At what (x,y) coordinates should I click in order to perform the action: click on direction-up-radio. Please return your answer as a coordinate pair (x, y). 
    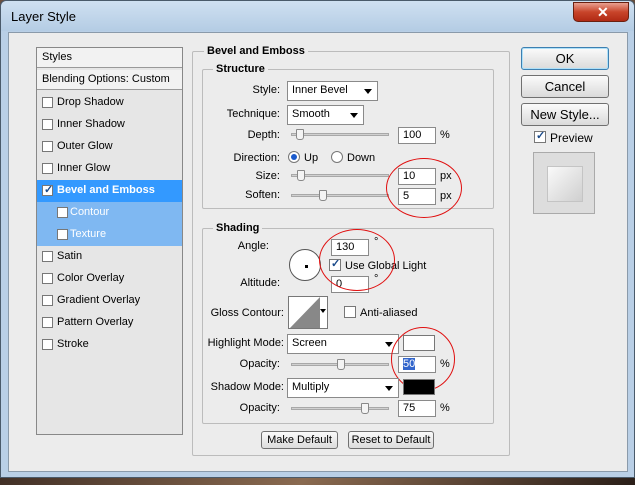
    Looking at the image, I should click on (294, 157).